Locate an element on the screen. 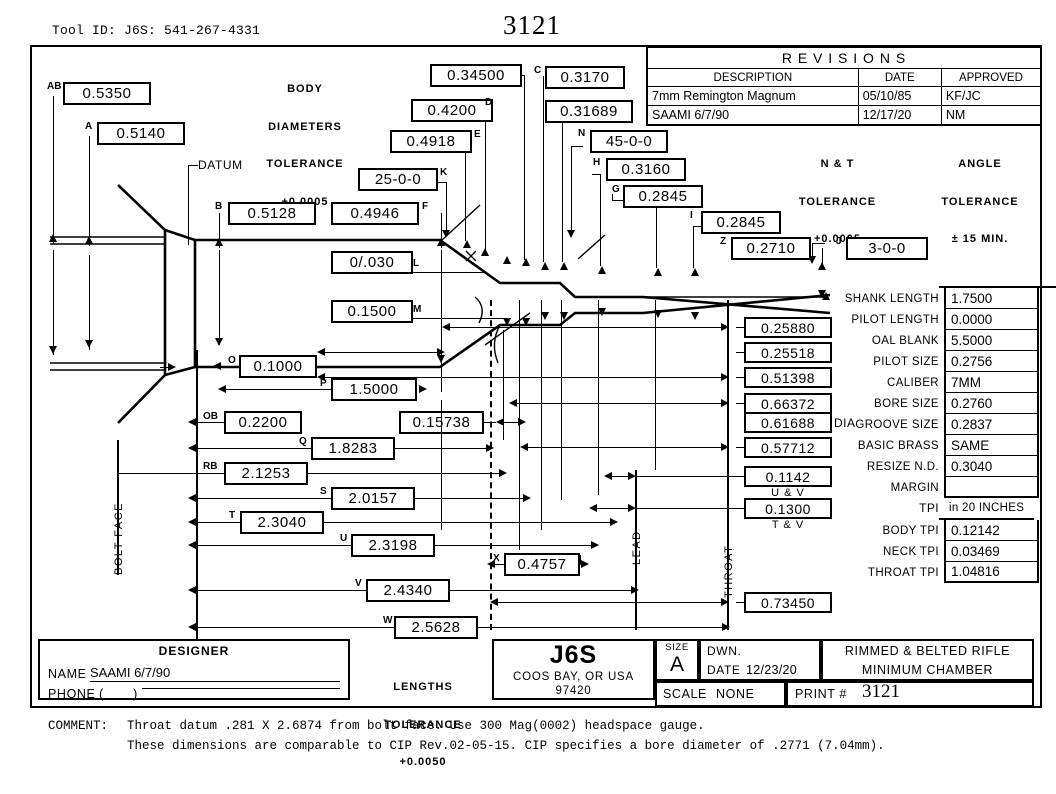 The image size is (1056, 794). arrow-left-u is located at coordinates (192, 545).